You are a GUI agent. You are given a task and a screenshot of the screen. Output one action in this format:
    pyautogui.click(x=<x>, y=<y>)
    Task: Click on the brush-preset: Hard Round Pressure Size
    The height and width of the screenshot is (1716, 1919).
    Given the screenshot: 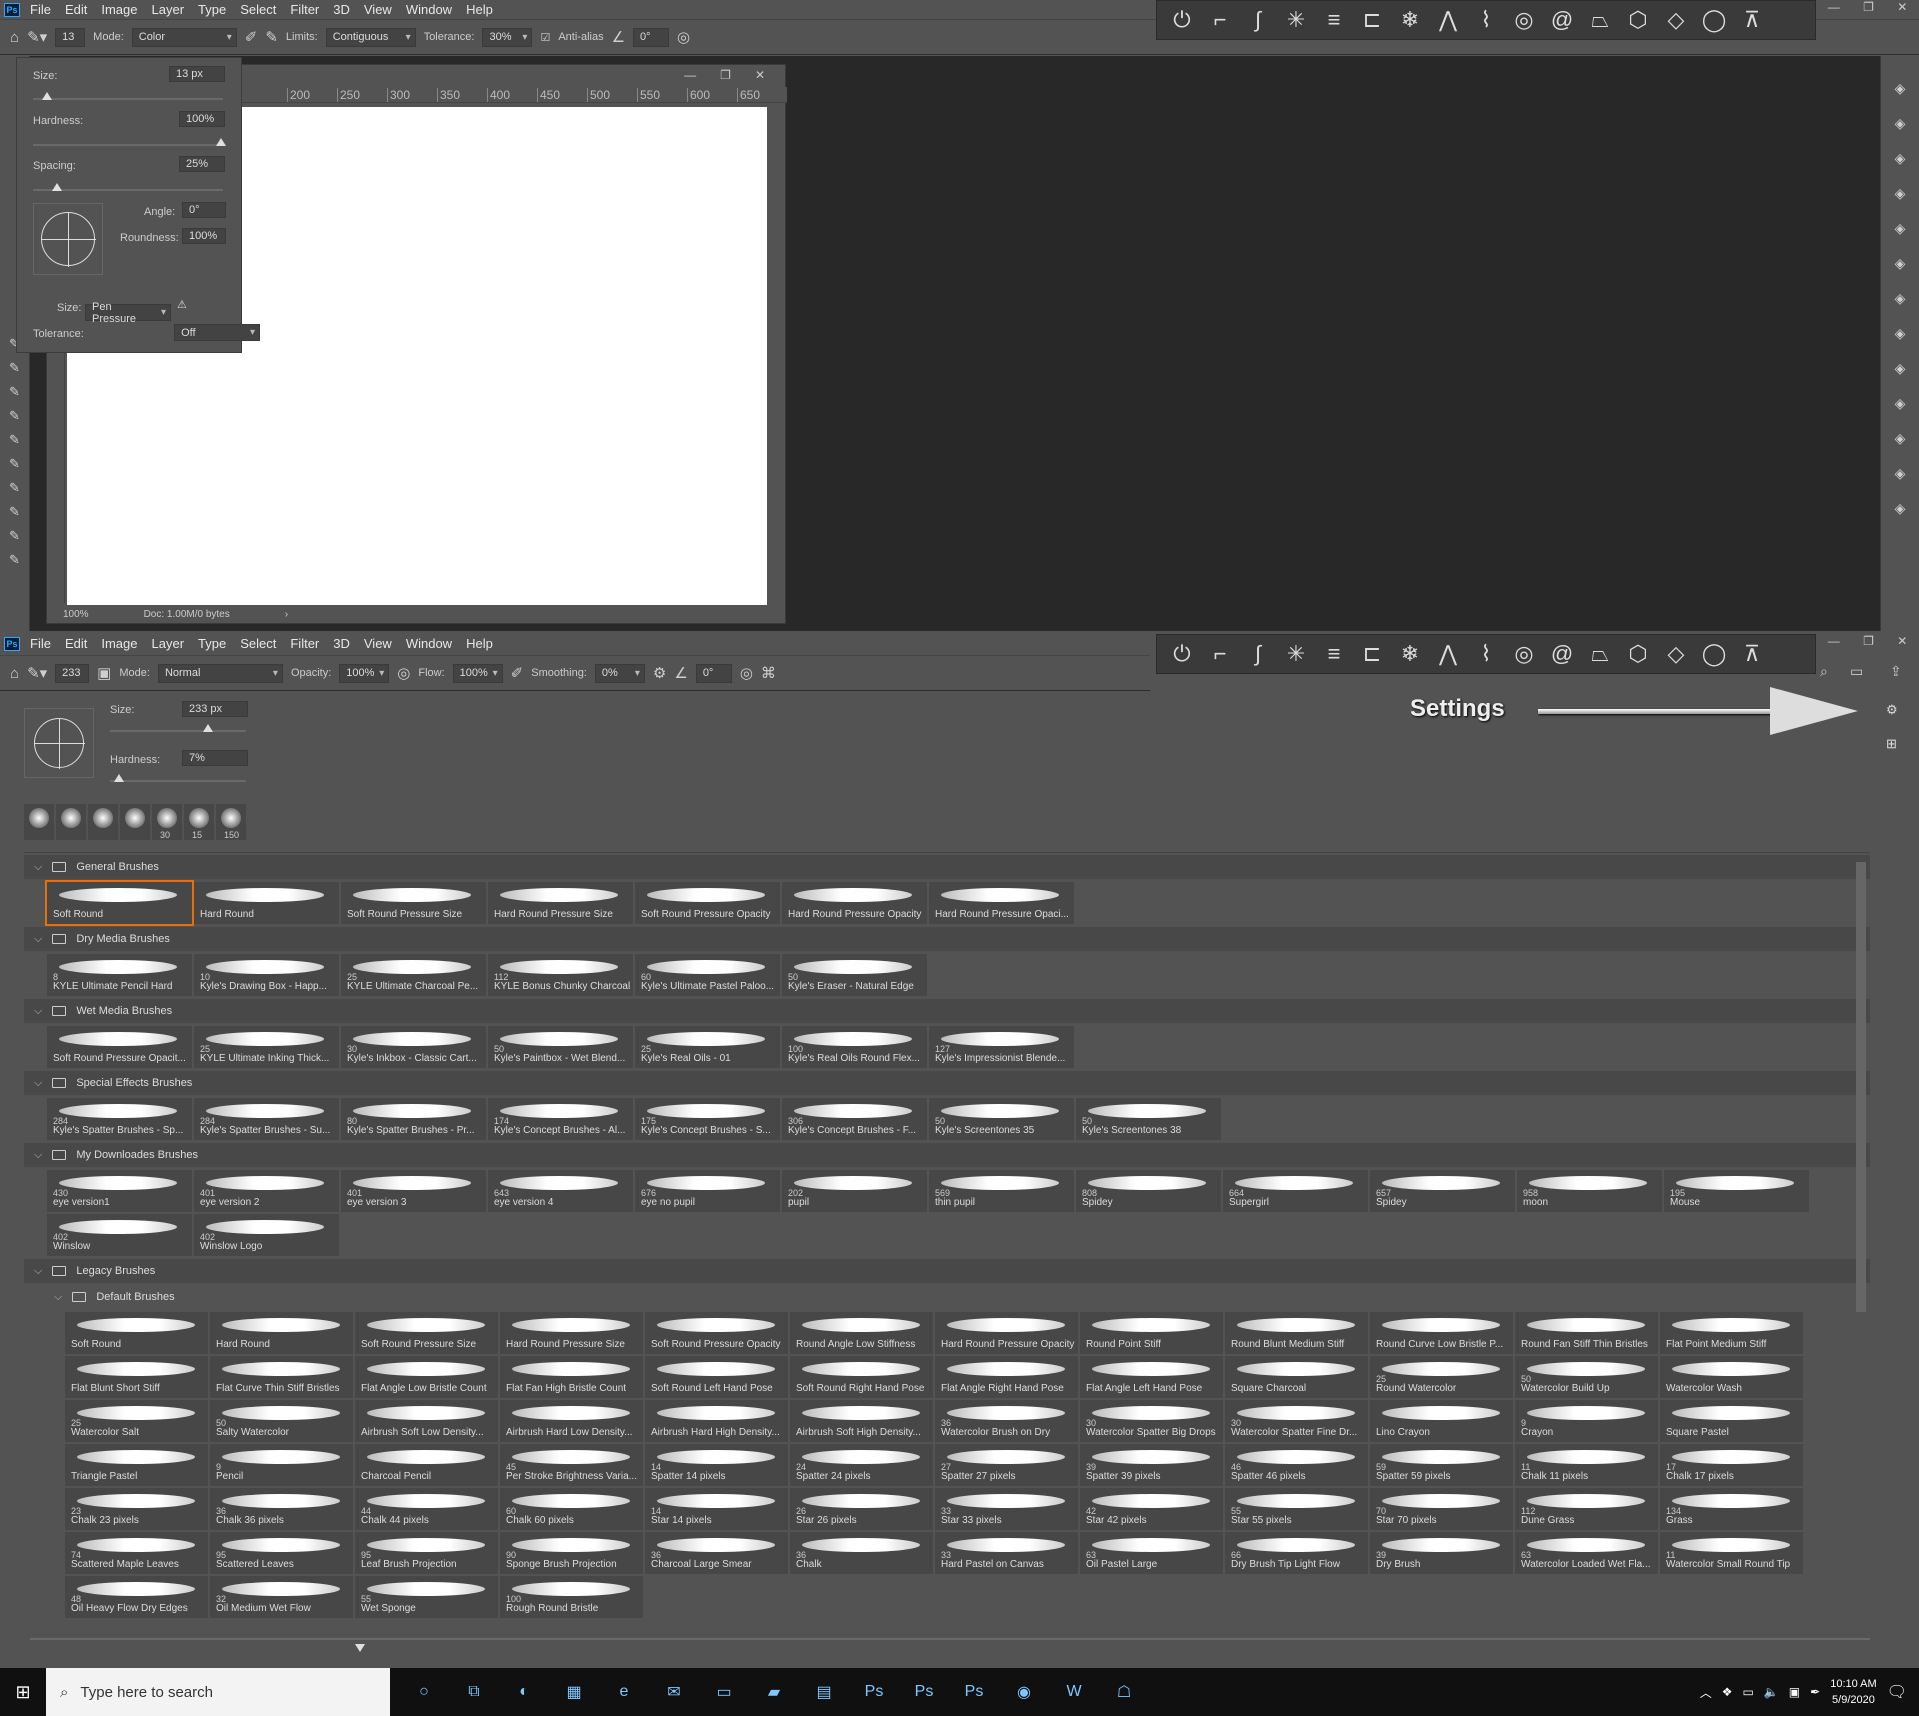 What is the action you would take?
    pyautogui.click(x=571, y=1333)
    